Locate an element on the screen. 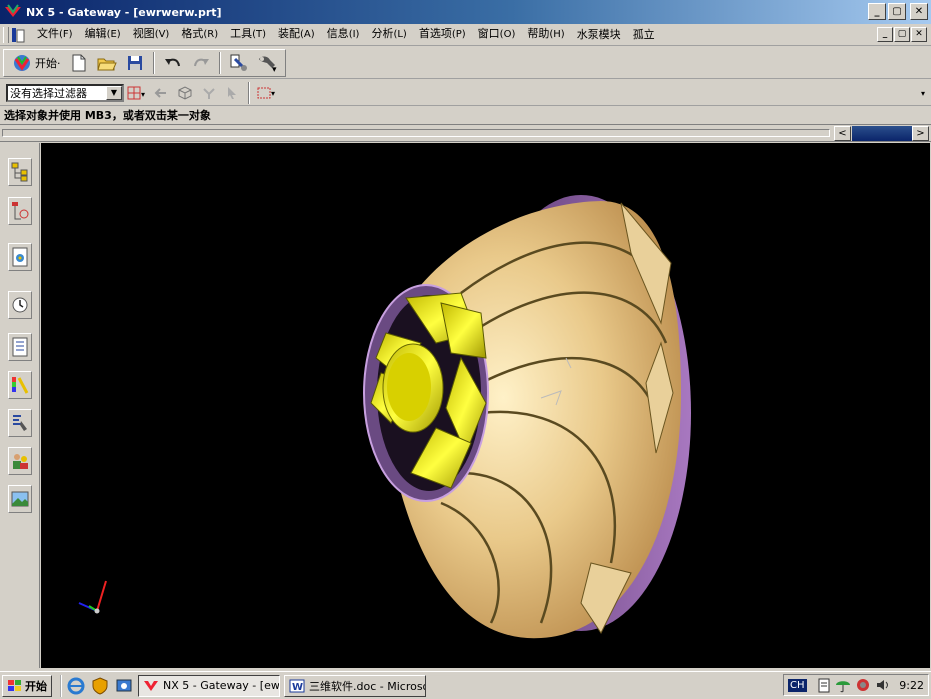 The height and width of the screenshot is (699, 931). process-studio-tab is located at coordinates (20, 423).